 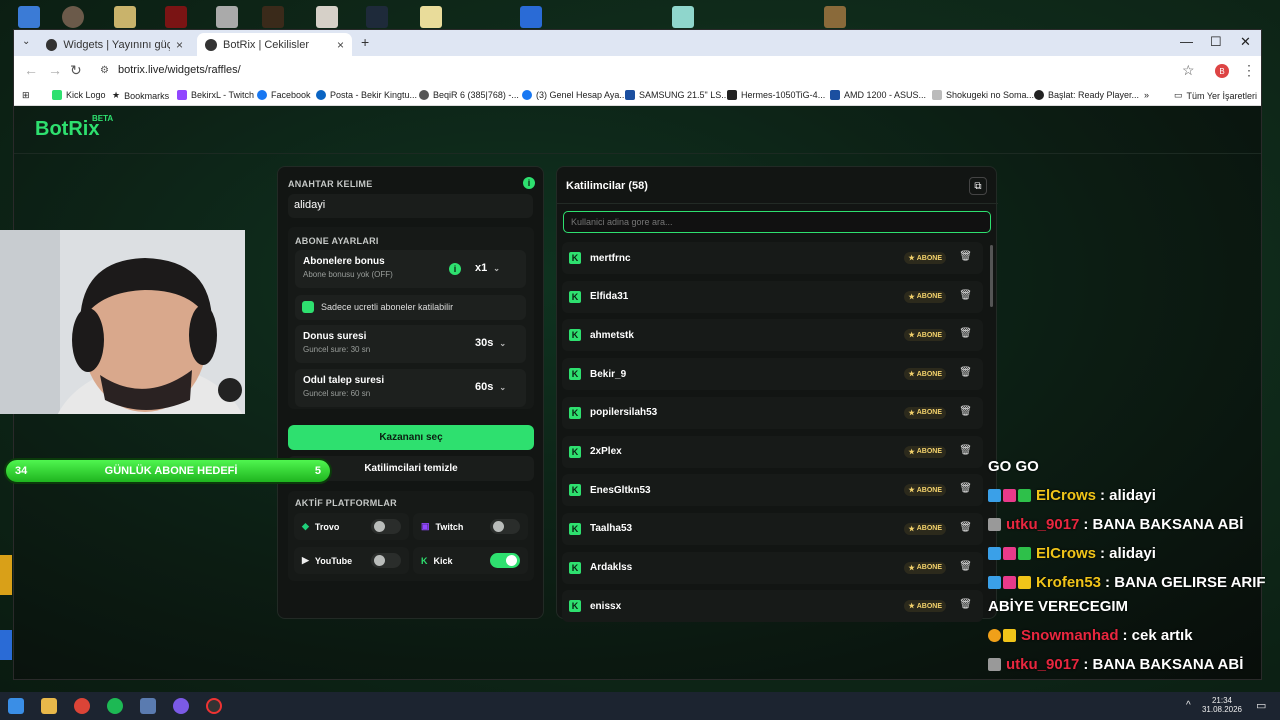 I want to click on bookmark-item: ★ Bookmarks, so click(x=140, y=95).